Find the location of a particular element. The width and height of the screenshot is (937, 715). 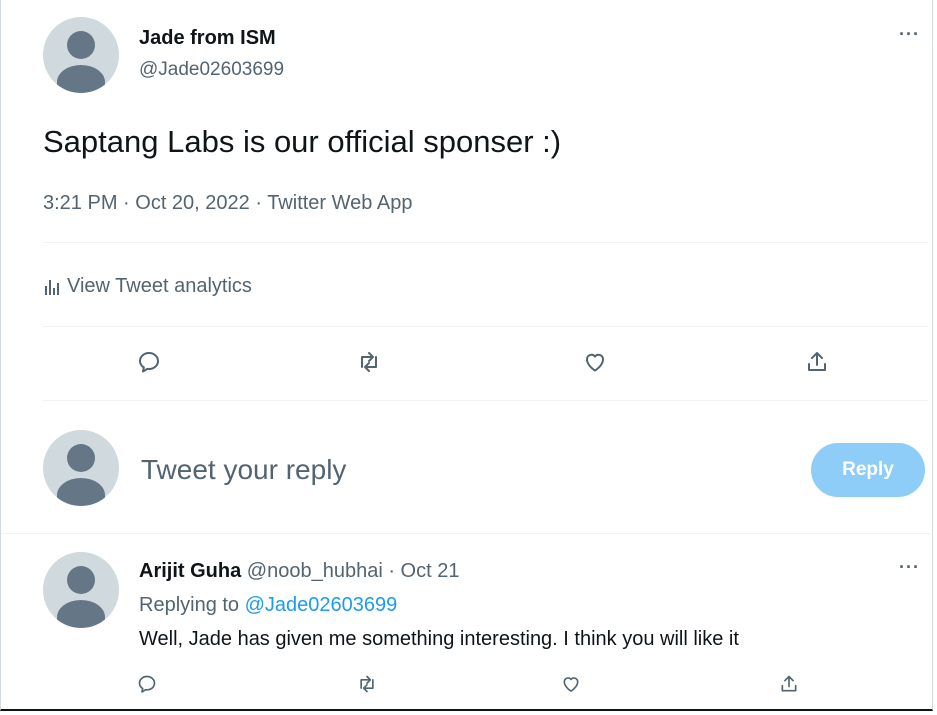

view-analytics-link: View Tweet analytics is located at coordinates (147, 286).